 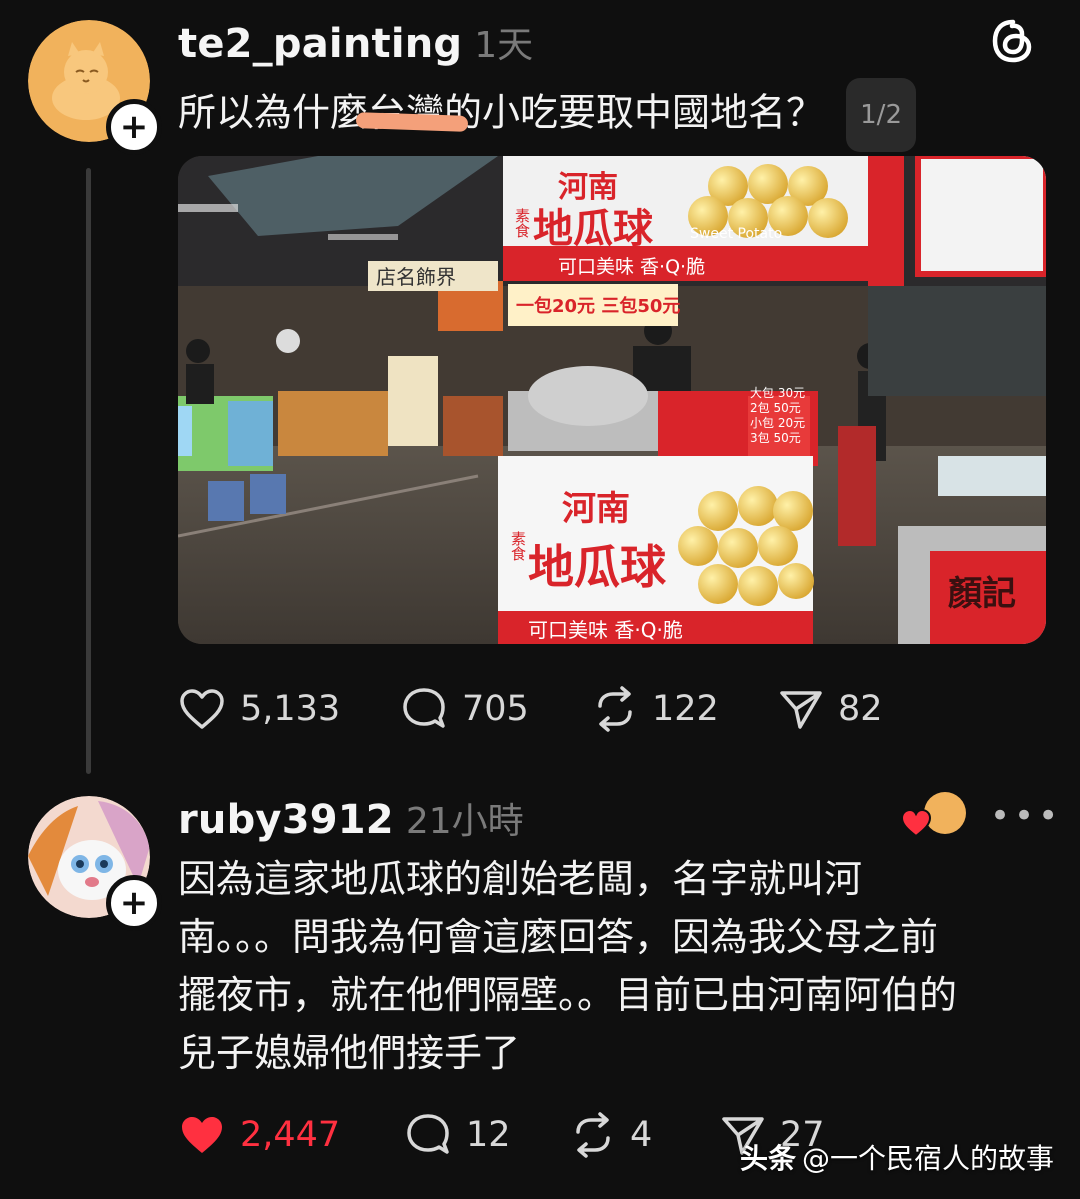 What do you see at coordinates (605, 630) in the screenshot?
I see `front-sign-slogan: 可口美味 香·Q·脆` at bounding box center [605, 630].